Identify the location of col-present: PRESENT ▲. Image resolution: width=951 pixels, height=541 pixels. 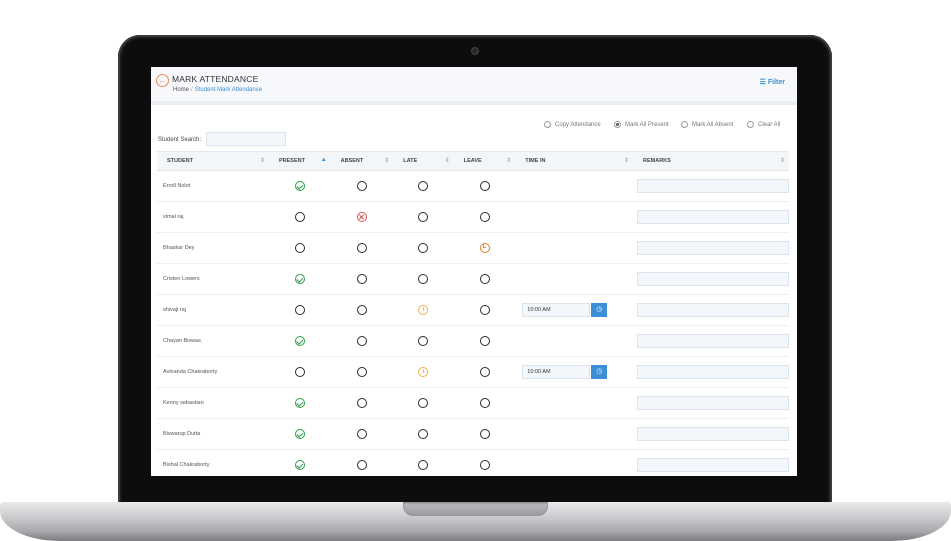
(299, 161).